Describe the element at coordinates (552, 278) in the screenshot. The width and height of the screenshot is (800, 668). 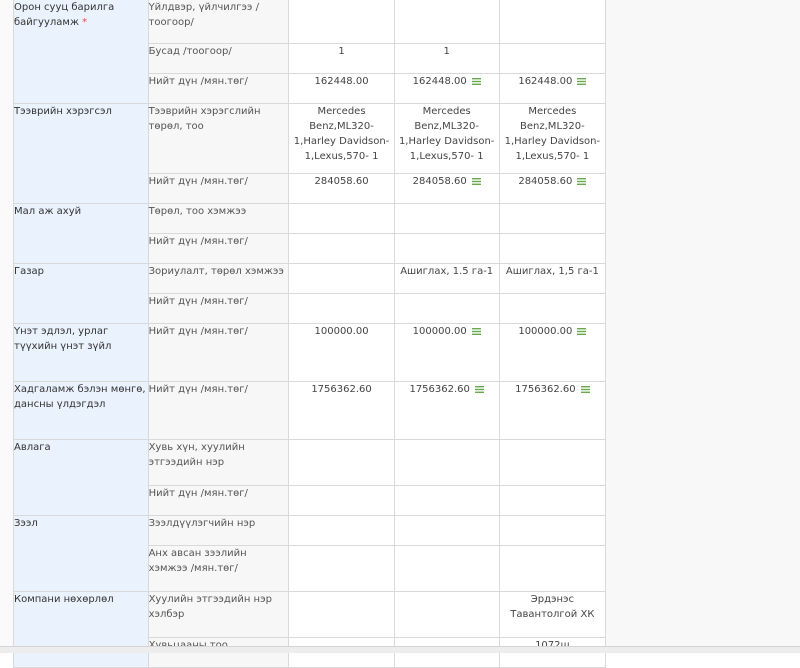
I see `value-cell: Ашиглах, 1,5 га-1` at that location.